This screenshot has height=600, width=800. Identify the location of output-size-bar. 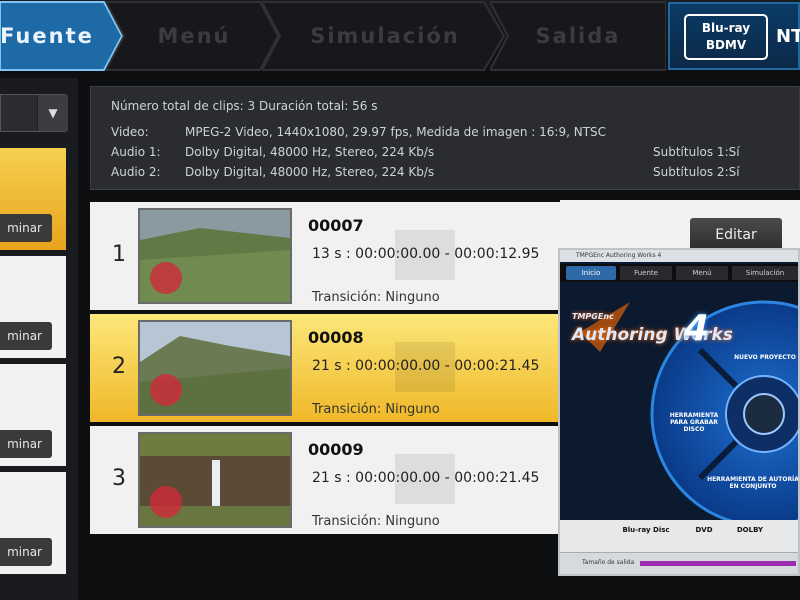
(718, 563).